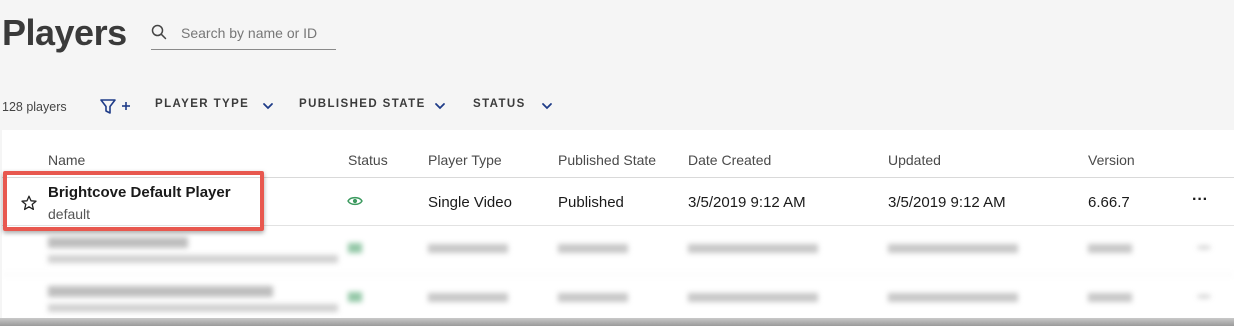  Describe the element at coordinates (617, 322) in the screenshot. I see `bottom-shadow` at that location.